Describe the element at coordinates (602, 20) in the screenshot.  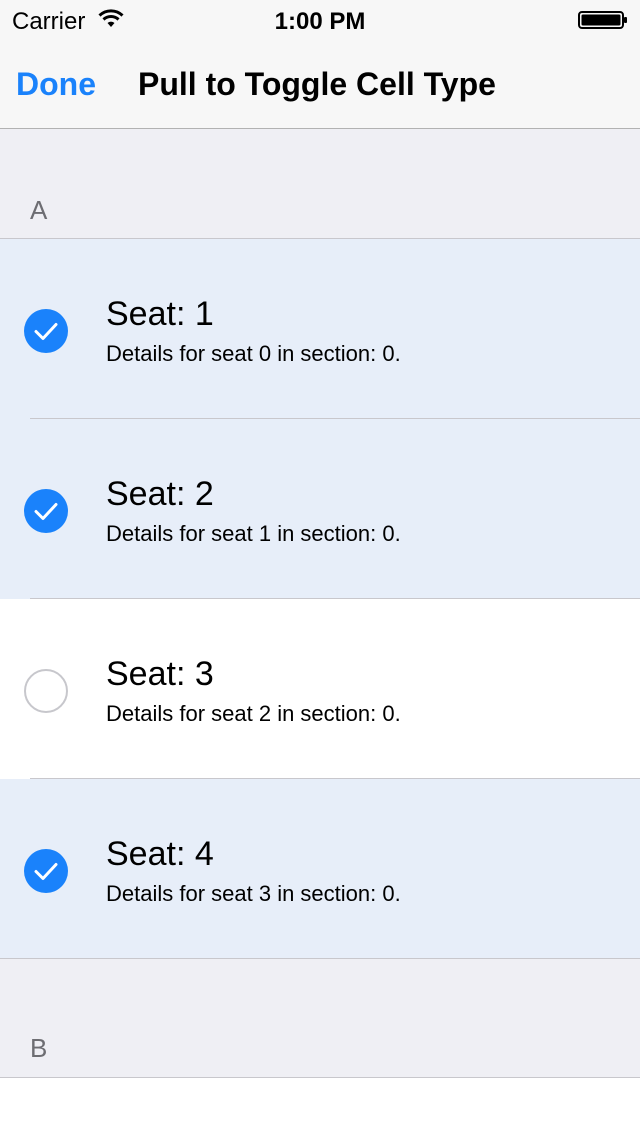
I see `battery-icon` at that location.